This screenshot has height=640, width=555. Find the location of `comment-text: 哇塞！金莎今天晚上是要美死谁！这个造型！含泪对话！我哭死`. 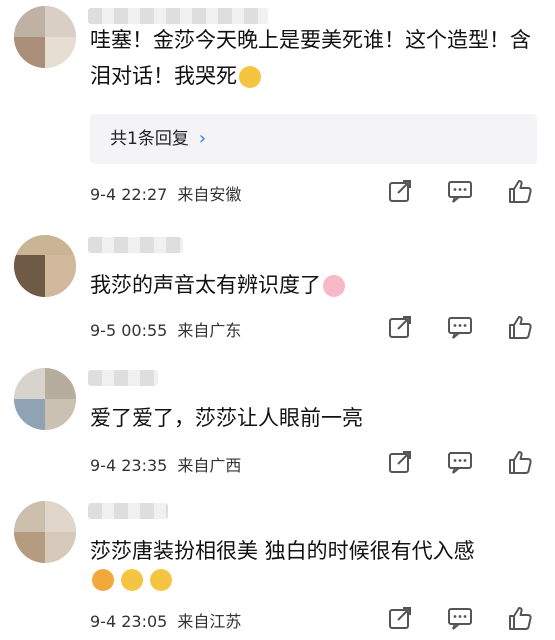

comment-text: 哇塞！金莎今天晚上是要美死谁！这个造型！含泪对话！我哭死 is located at coordinates (310, 58).